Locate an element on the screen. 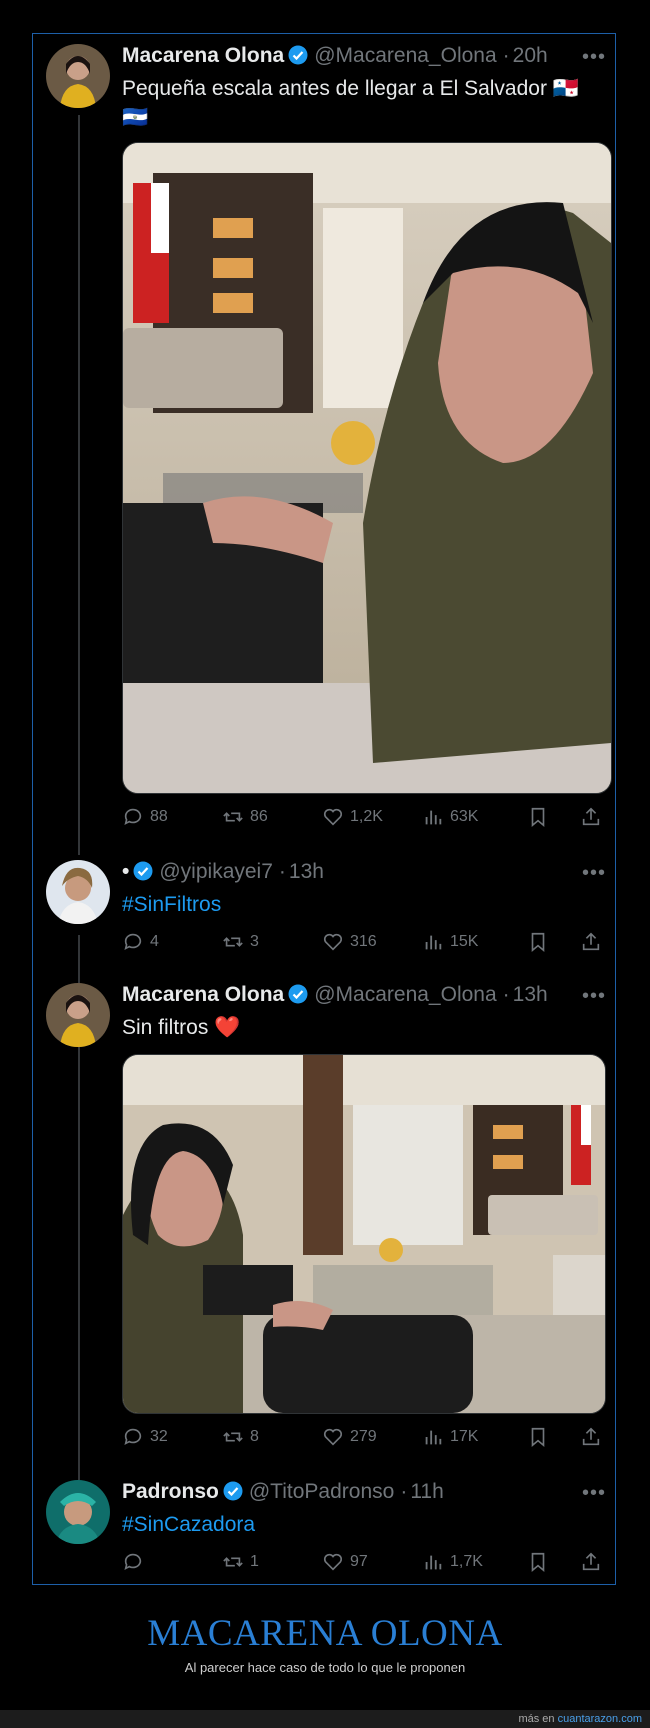  tweet-header: Macarena Olona @Macarena_Olona · 20h ••• is located at coordinates (364, 59).